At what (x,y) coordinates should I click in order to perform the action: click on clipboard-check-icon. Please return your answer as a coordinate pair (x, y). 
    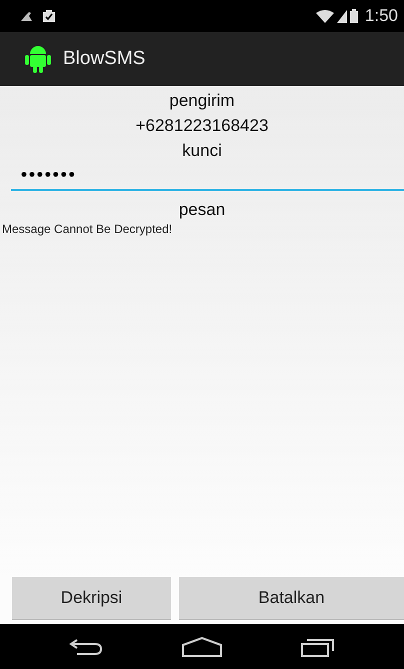
    Looking at the image, I should click on (49, 16).